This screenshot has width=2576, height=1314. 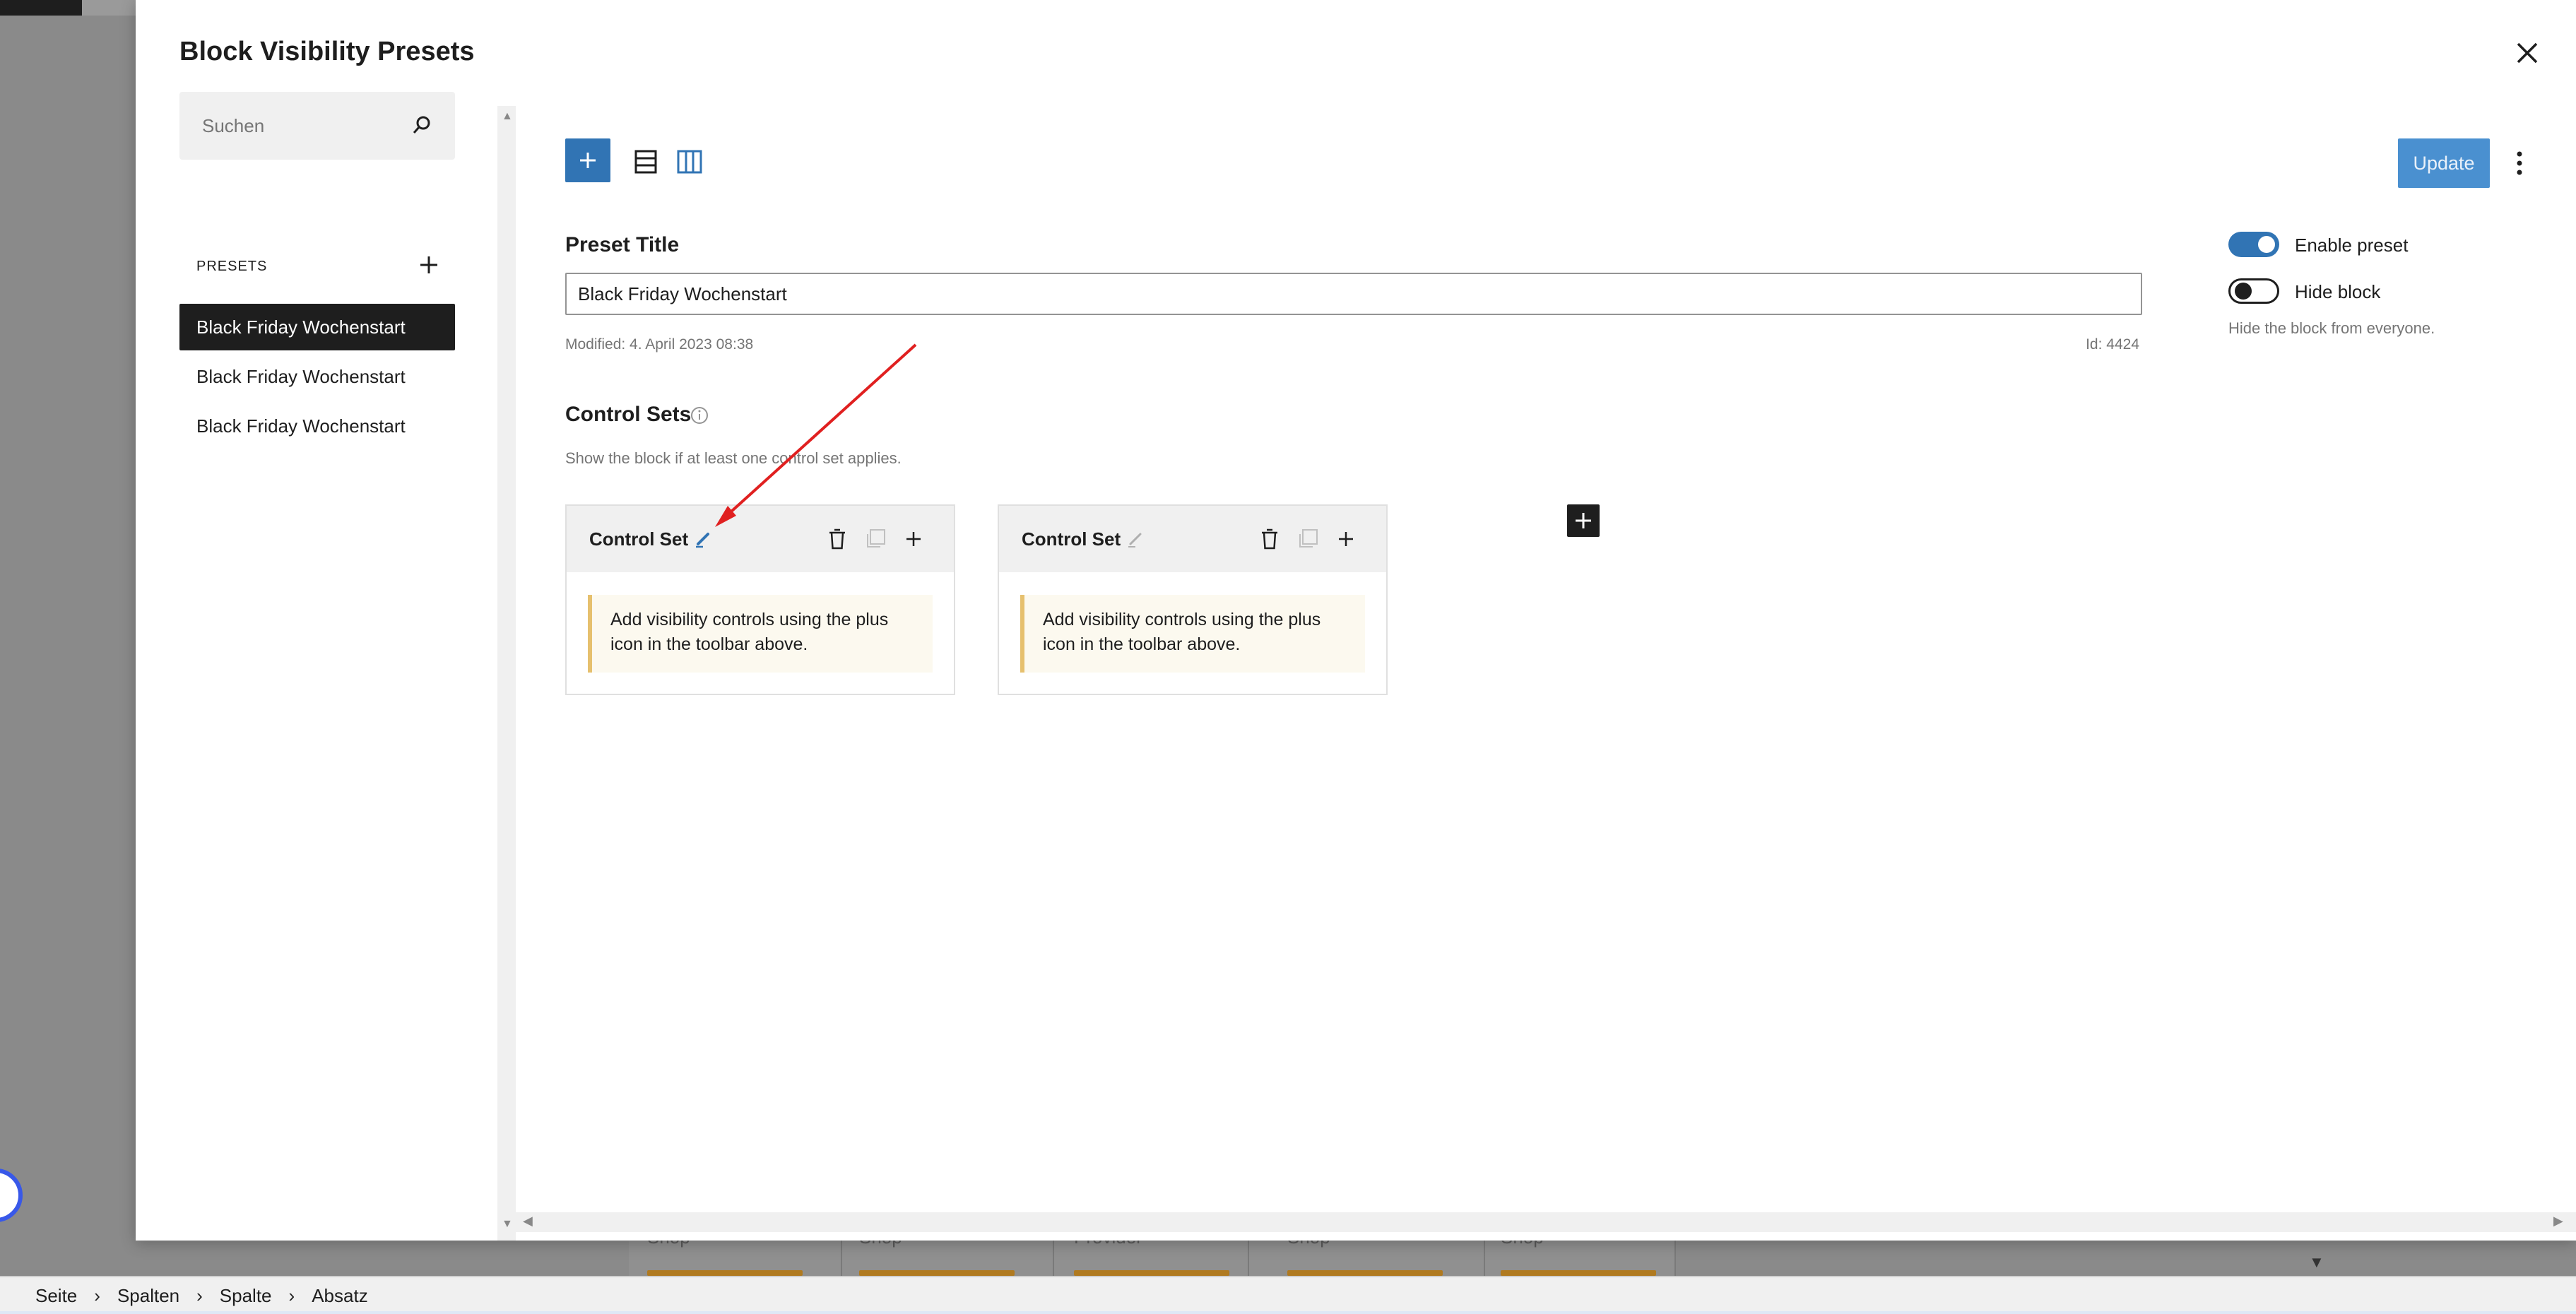 What do you see at coordinates (2338, 291) in the screenshot?
I see `hide-block-label: Hide block` at bounding box center [2338, 291].